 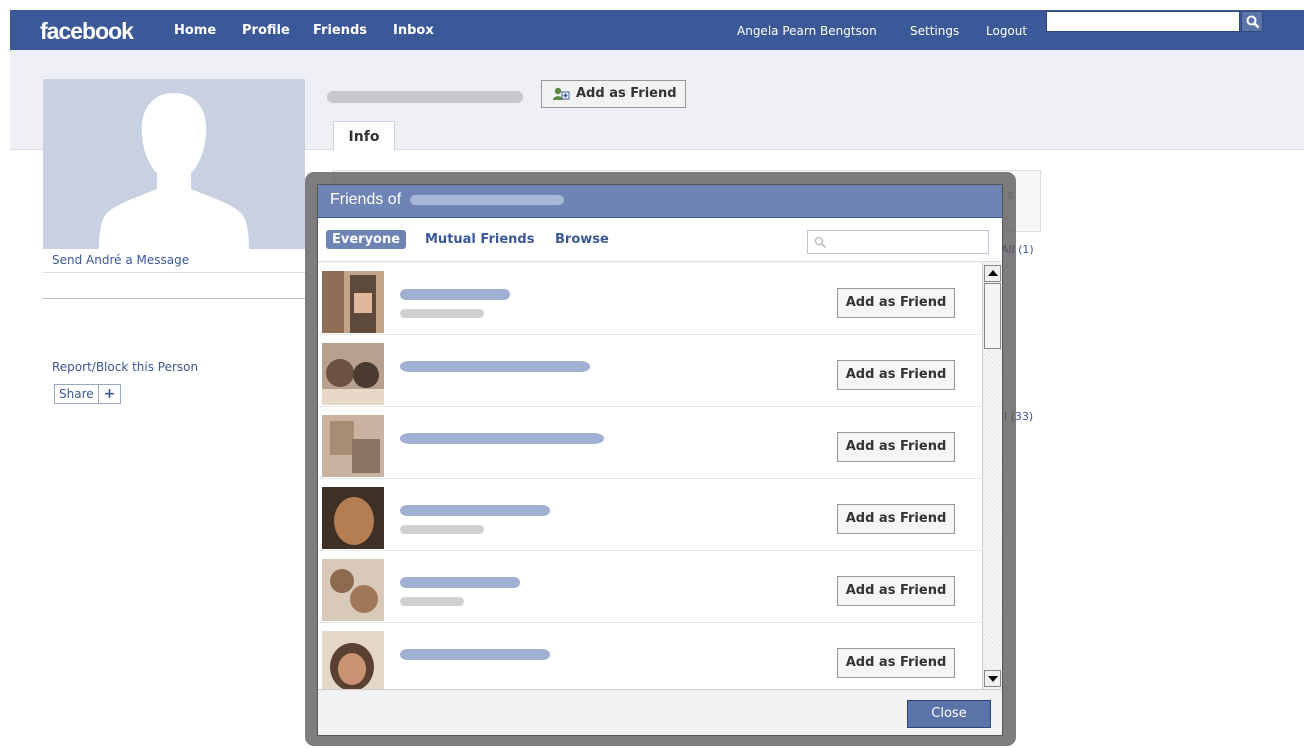 I want to click on tab-browse: Browse, so click(x=582, y=239).